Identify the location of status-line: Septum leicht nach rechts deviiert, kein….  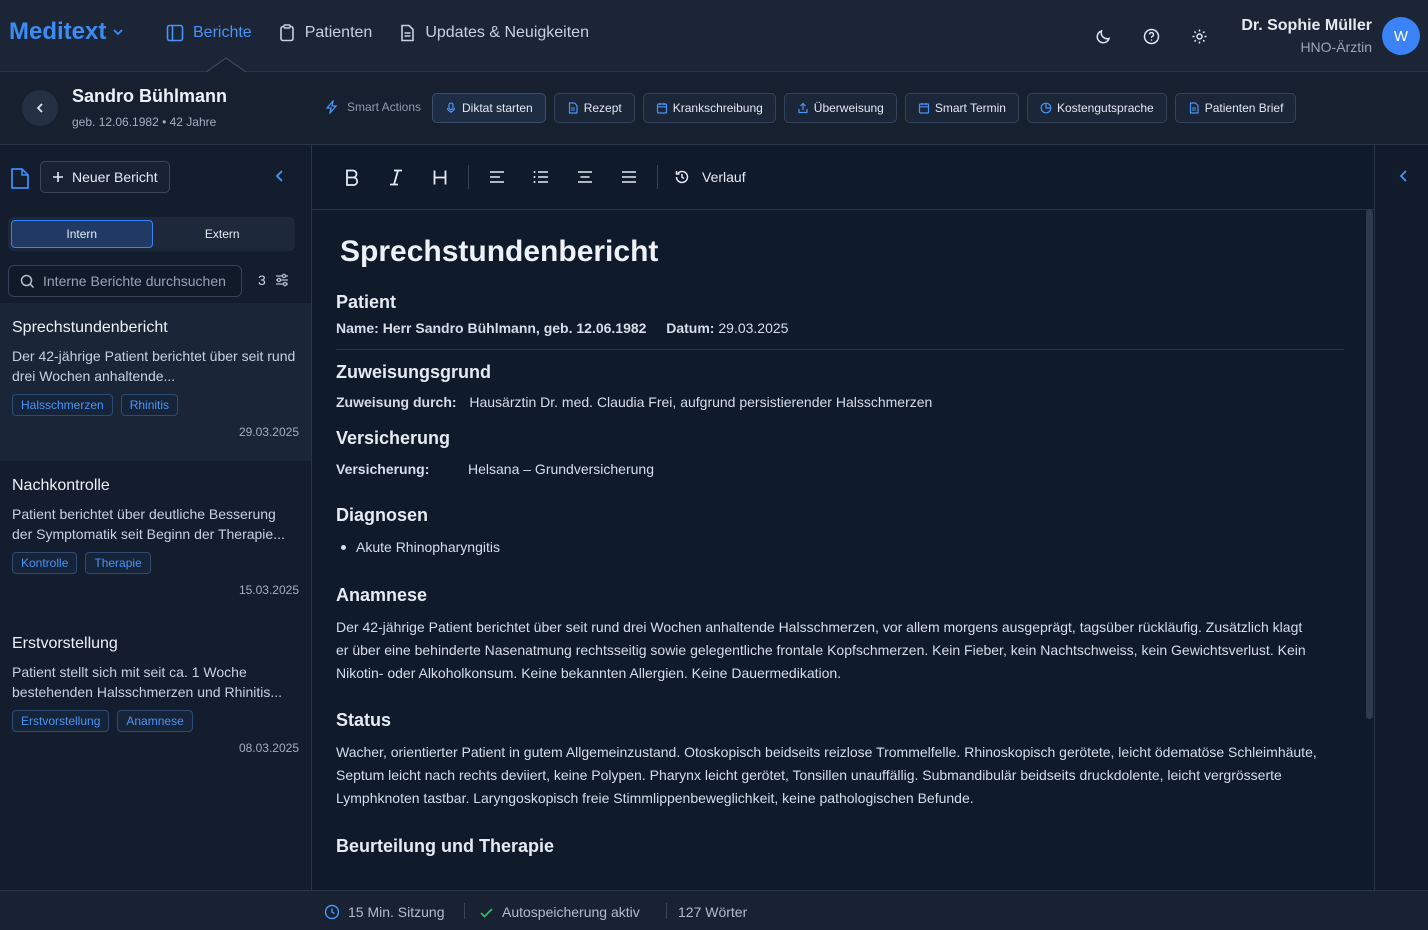
(809, 775).